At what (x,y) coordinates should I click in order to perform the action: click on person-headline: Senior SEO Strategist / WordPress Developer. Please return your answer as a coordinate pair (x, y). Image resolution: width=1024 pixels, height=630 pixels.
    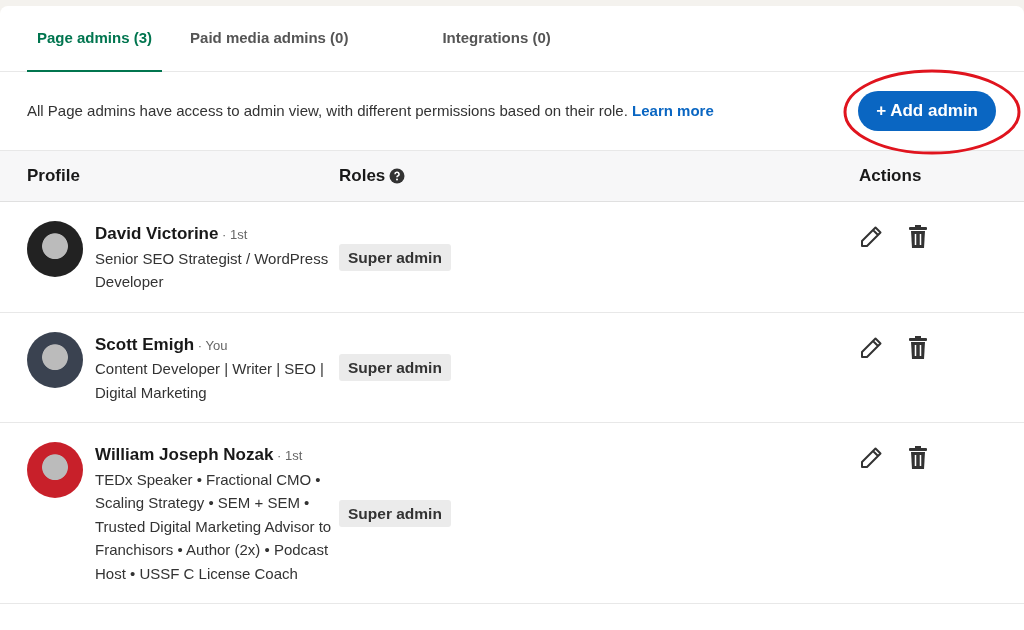
    Looking at the image, I should click on (212, 270).